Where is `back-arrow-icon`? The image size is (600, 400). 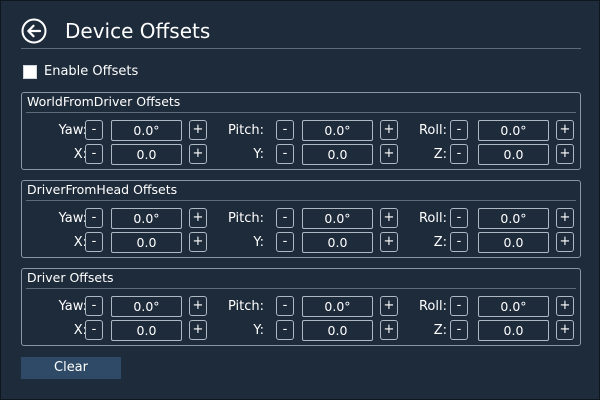
back-arrow-icon is located at coordinates (34, 31).